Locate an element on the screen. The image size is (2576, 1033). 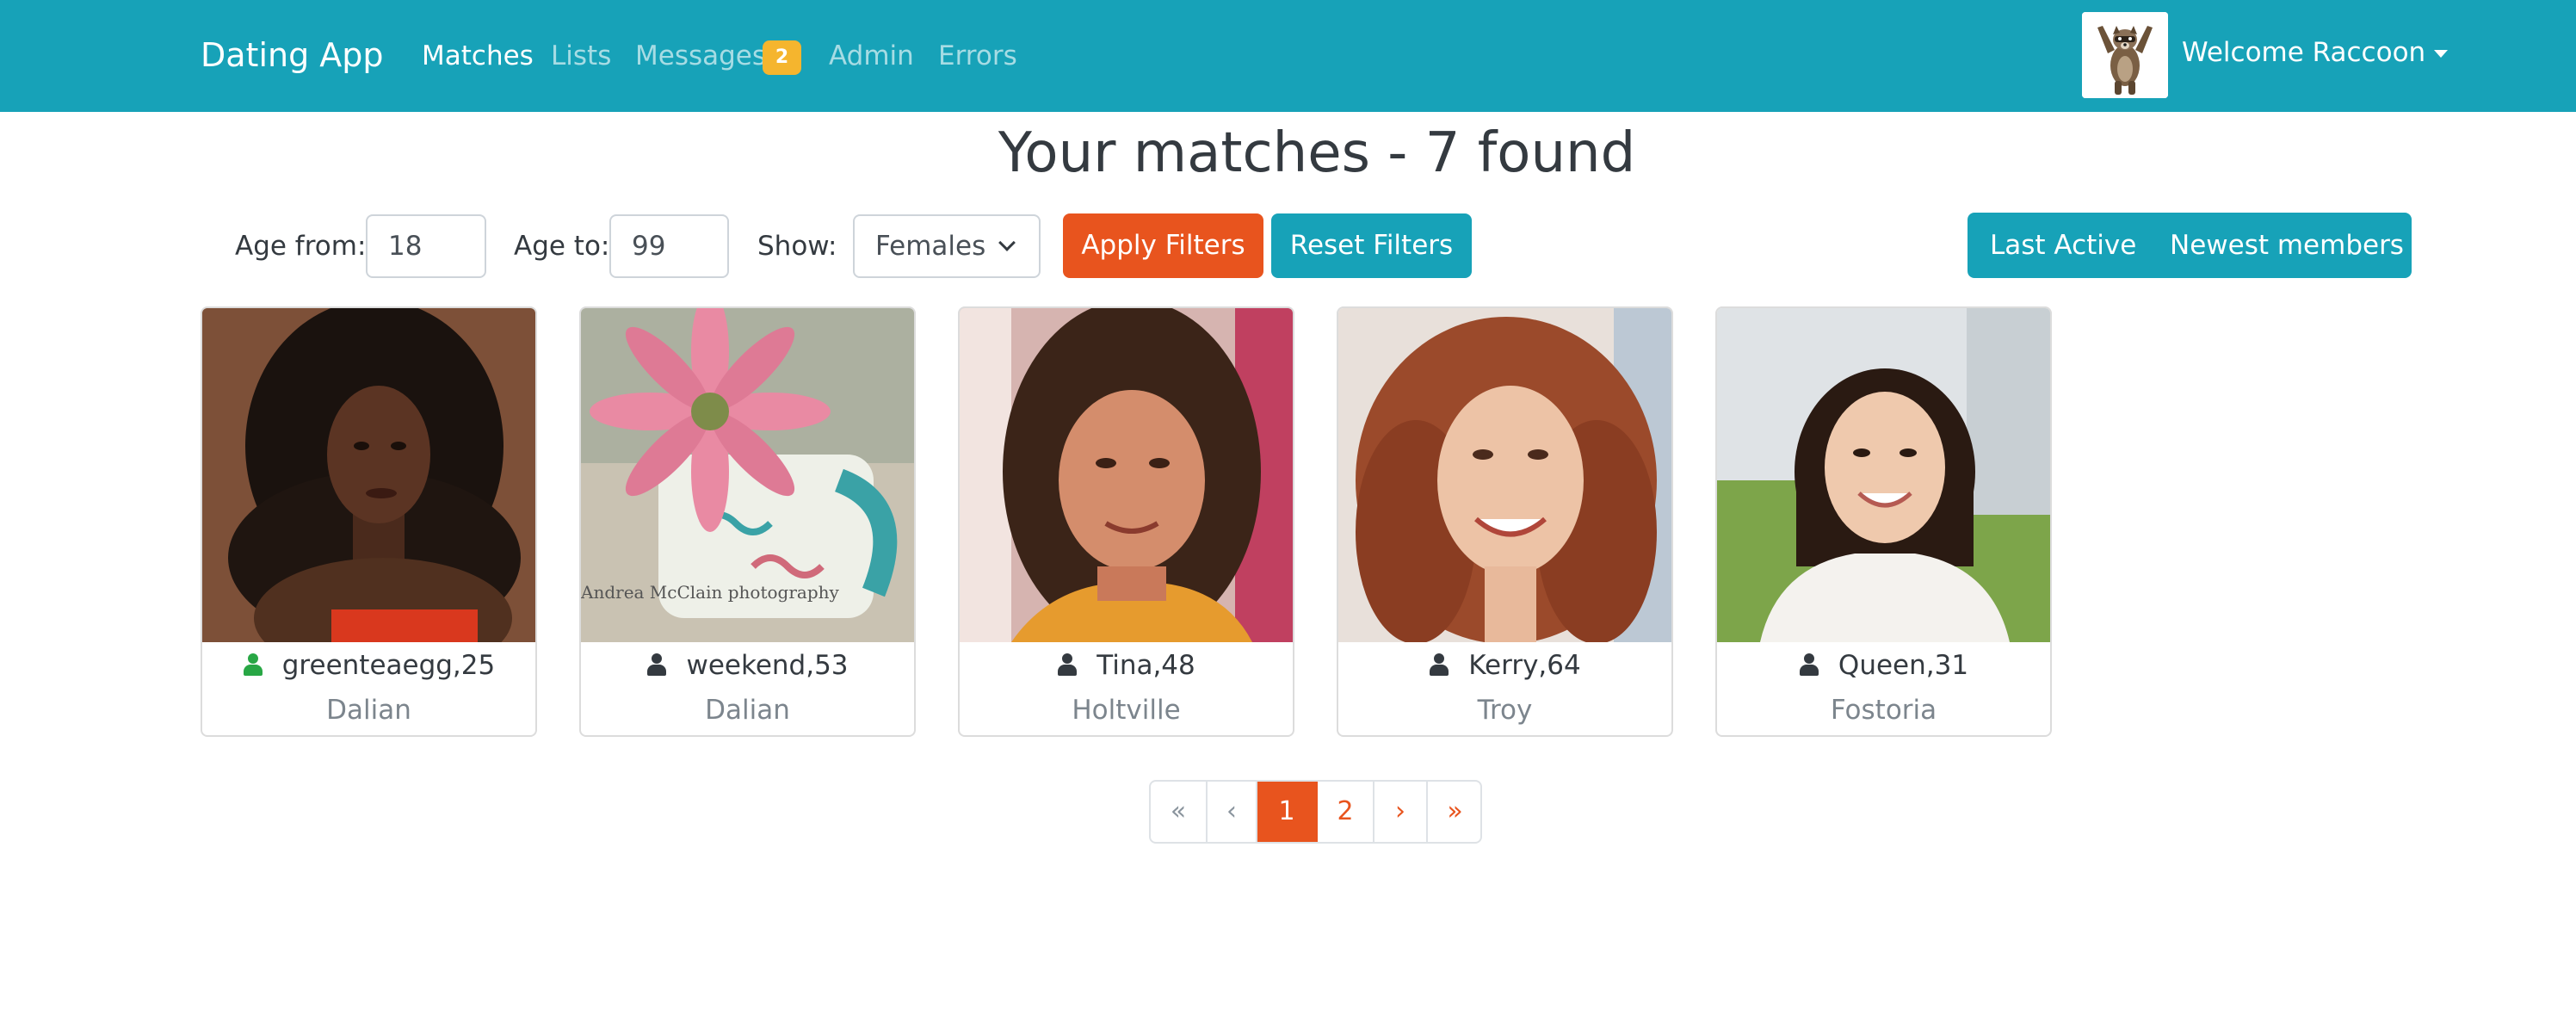
page-2-button: 2 is located at coordinates (1346, 812).